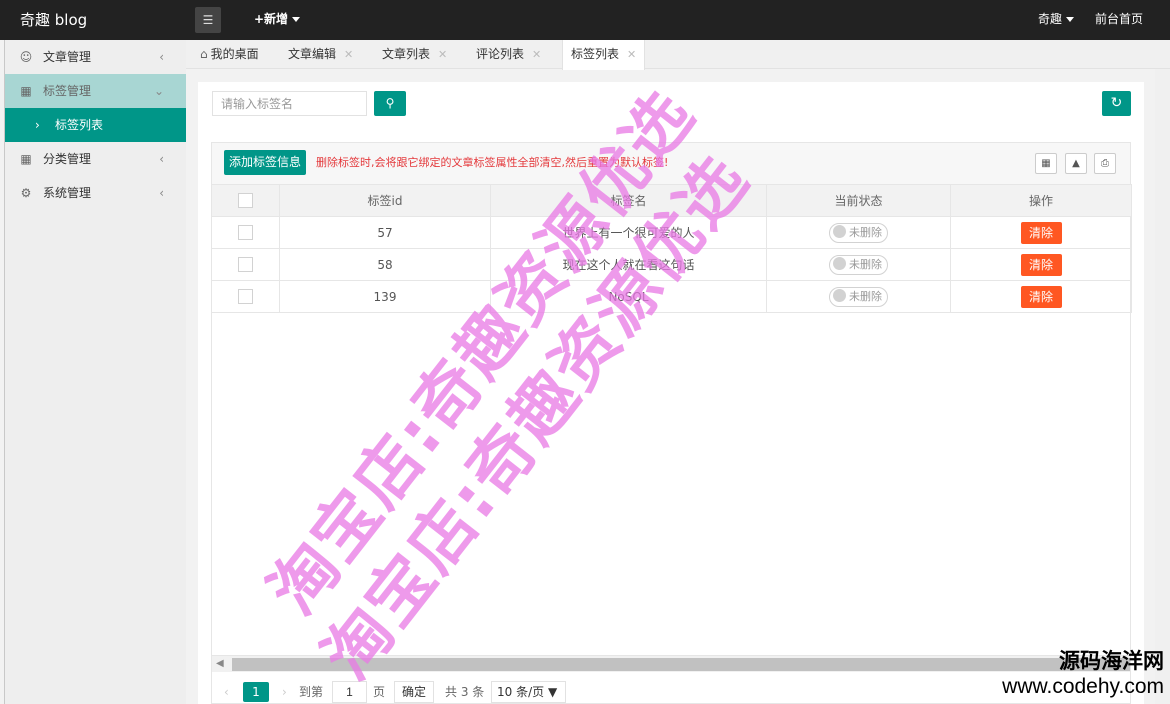  Describe the element at coordinates (265, 162) in the screenshot. I see `add-tag-button: 添加标签信息` at that location.